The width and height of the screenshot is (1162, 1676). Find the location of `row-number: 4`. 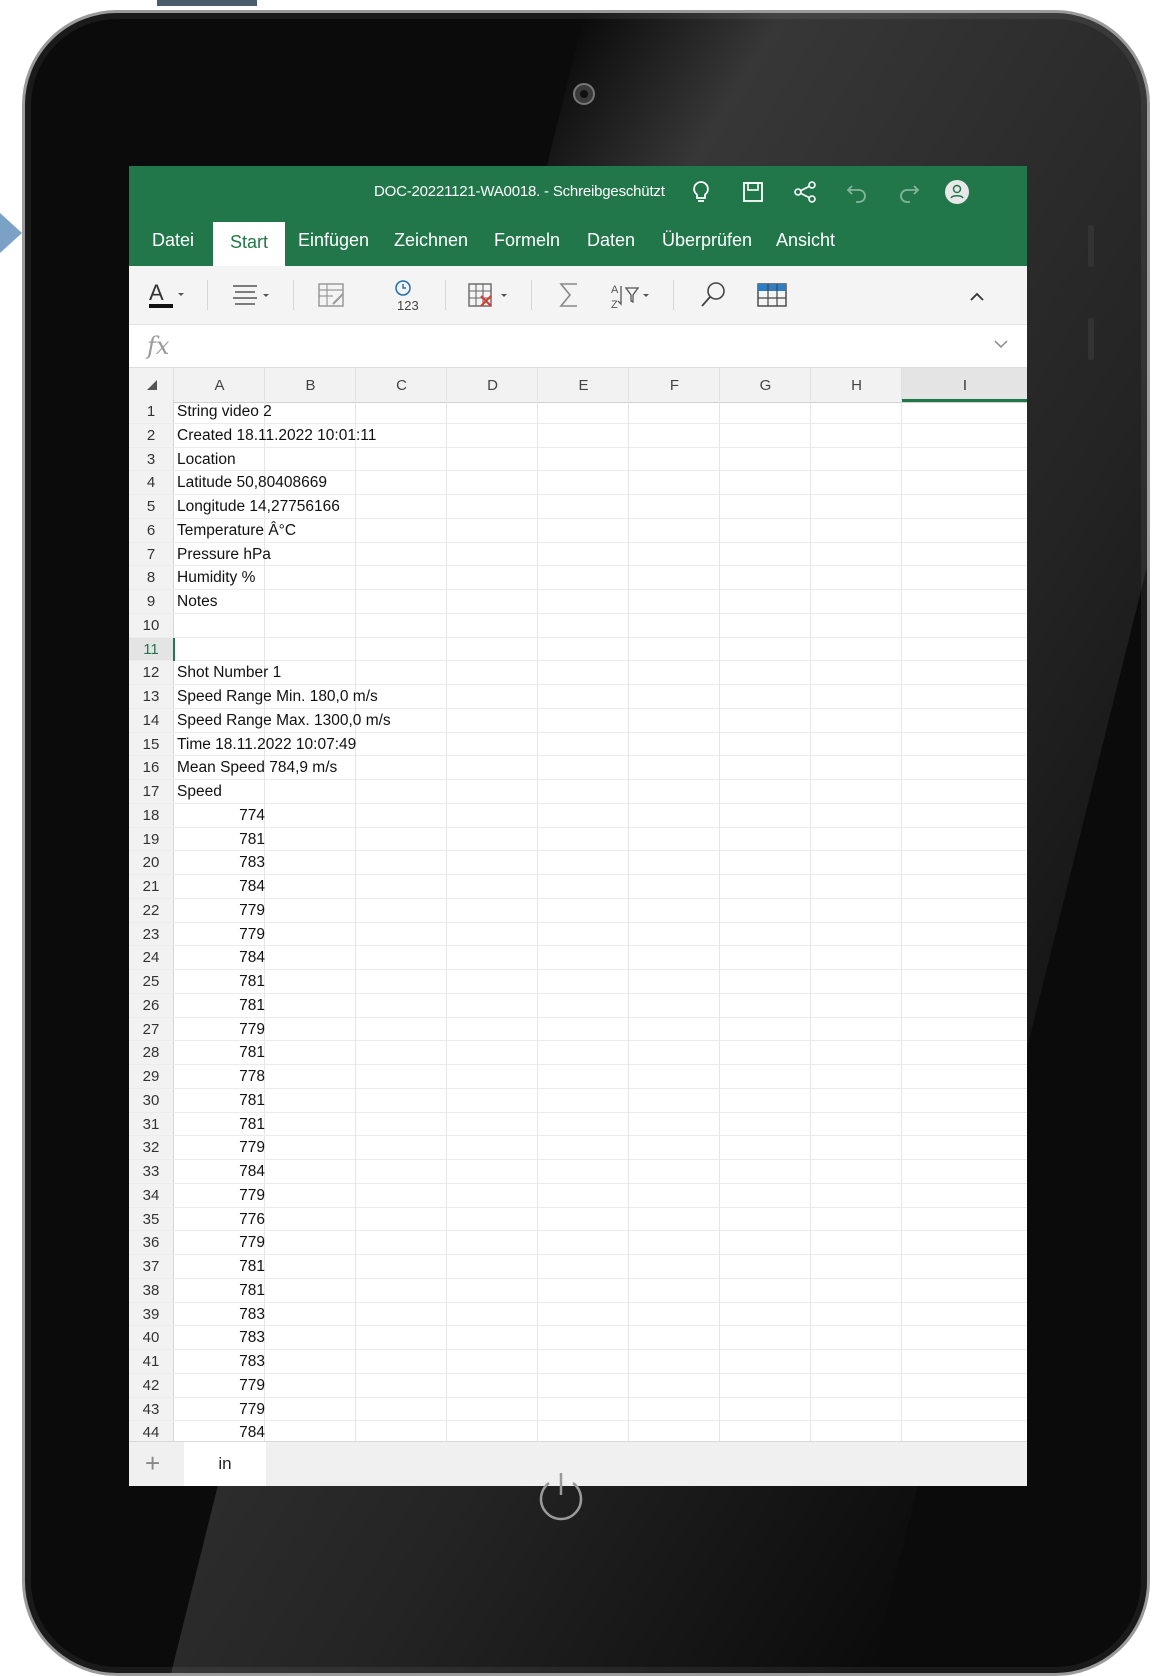

row-number: 4 is located at coordinates (151, 482).